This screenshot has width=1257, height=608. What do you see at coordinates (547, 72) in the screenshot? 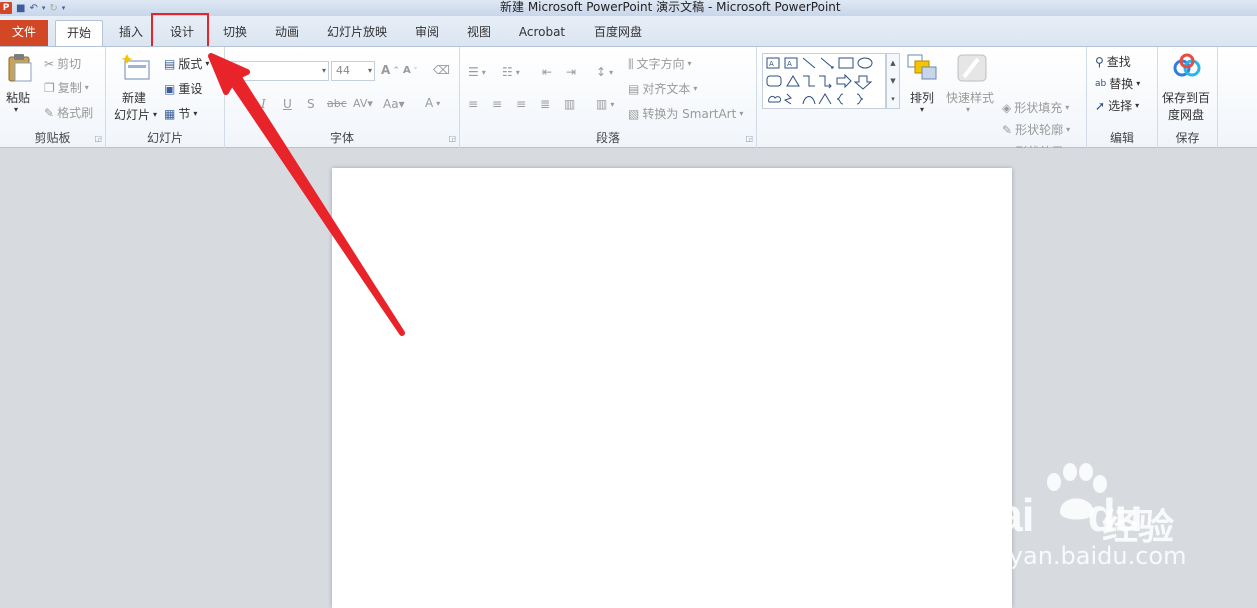
I see `decrease-indent-icon: ⇤` at bounding box center [547, 72].